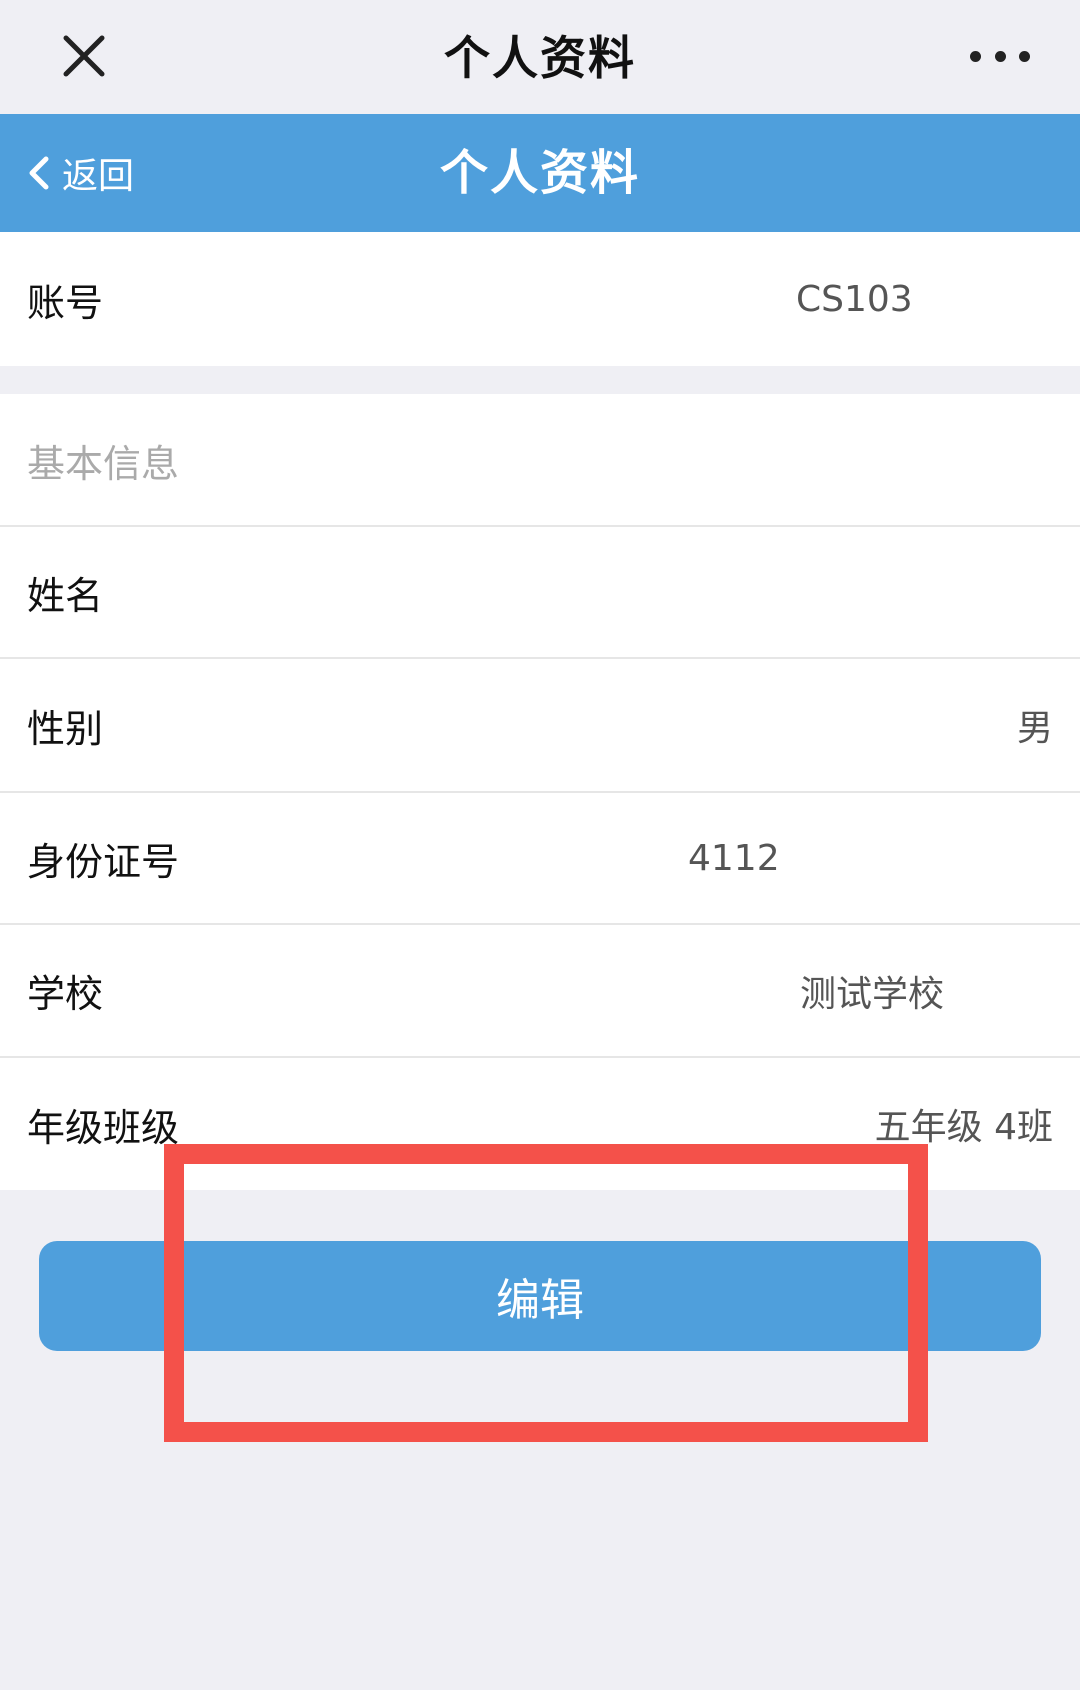 The height and width of the screenshot is (1690, 1080). What do you see at coordinates (65, 302) in the screenshot?
I see `account-label: 账号` at bounding box center [65, 302].